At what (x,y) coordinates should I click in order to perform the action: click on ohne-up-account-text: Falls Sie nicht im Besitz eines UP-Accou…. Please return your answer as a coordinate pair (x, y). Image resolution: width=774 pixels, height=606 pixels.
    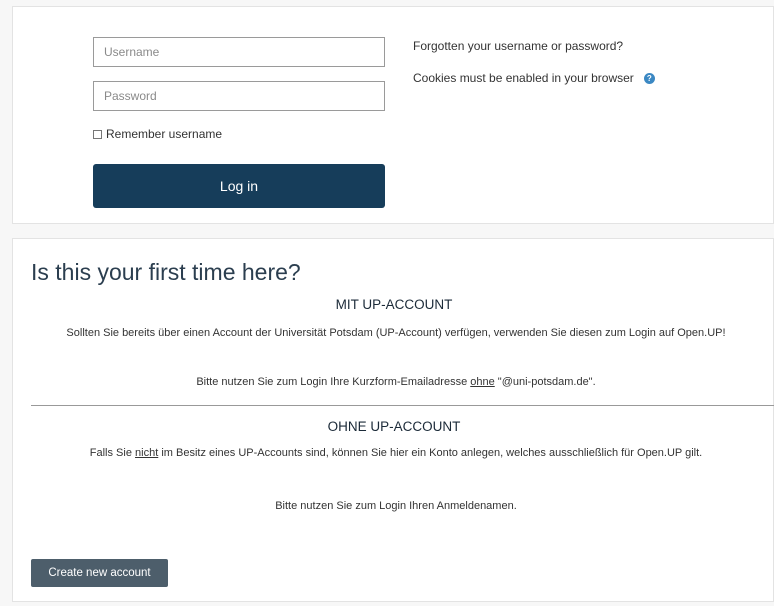
    Looking at the image, I should click on (396, 453).